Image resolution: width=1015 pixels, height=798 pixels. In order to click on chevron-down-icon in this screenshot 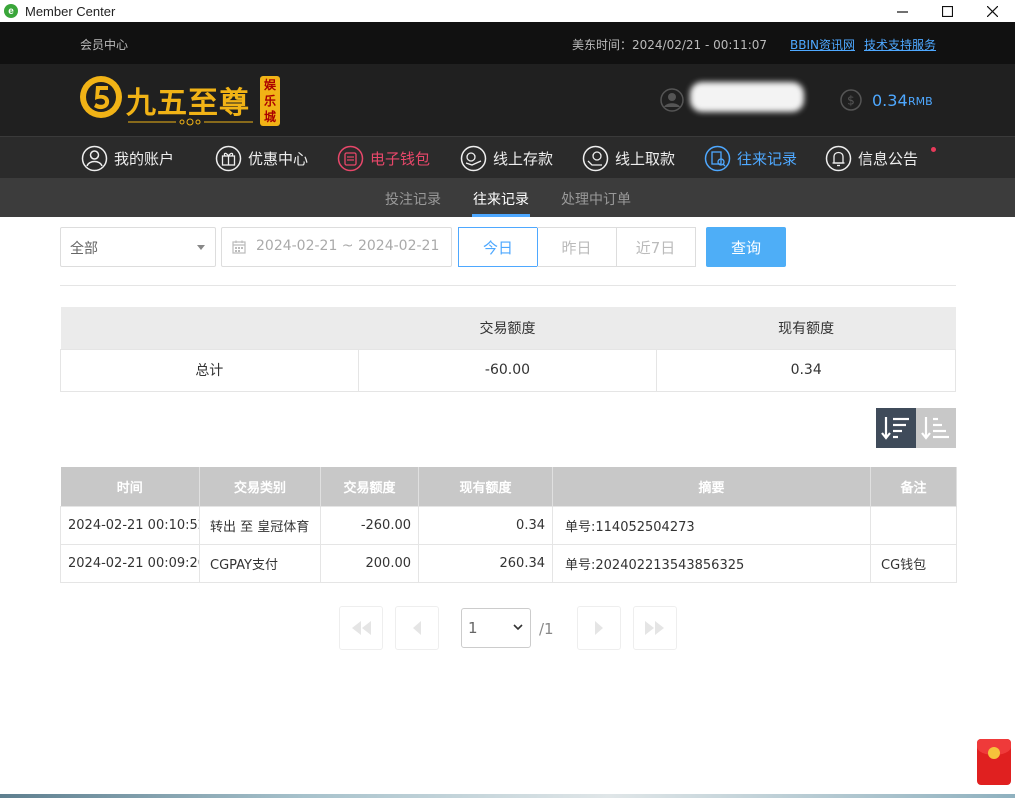, I will do `click(518, 627)`.